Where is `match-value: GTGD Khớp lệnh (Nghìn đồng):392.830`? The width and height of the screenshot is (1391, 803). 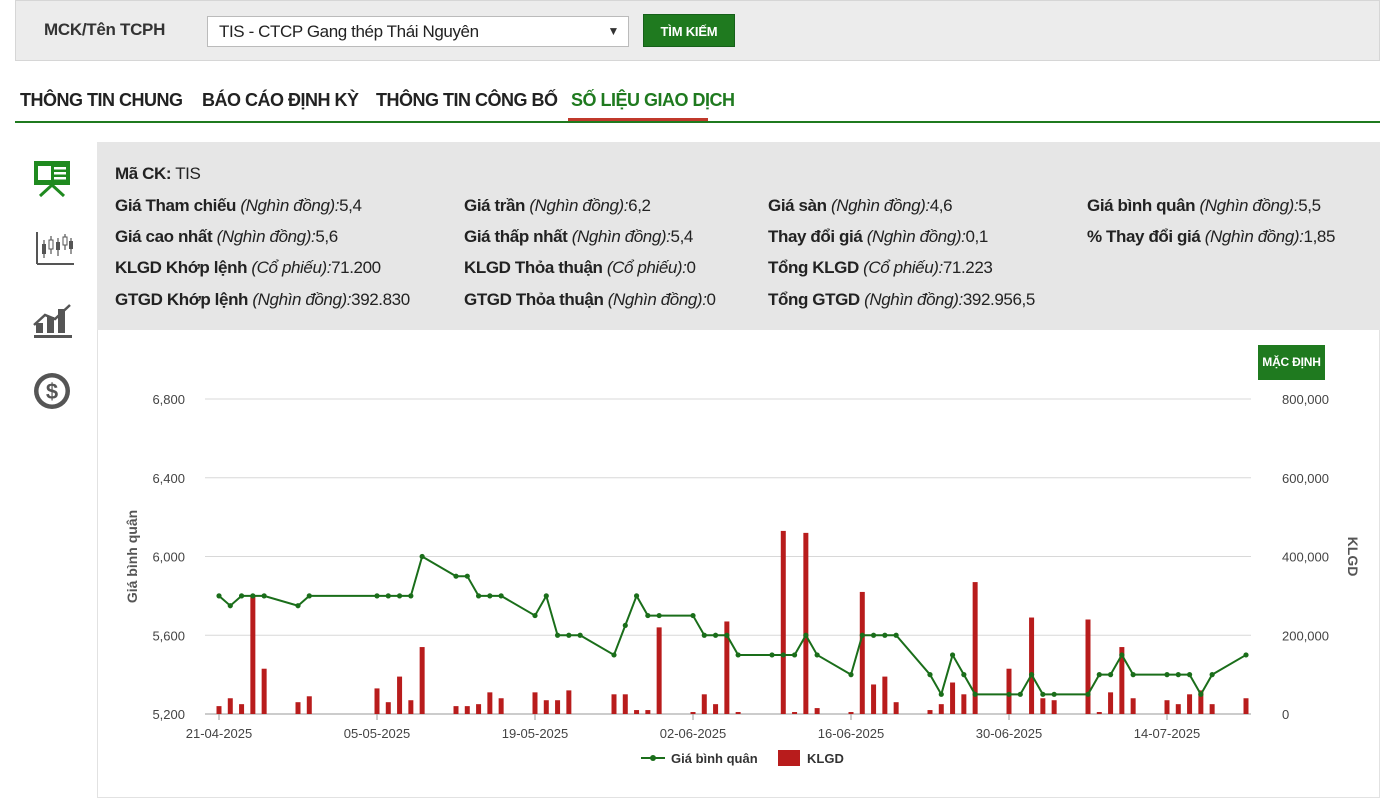 match-value: GTGD Khớp lệnh (Nghìn đồng):392.830 is located at coordinates (262, 299).